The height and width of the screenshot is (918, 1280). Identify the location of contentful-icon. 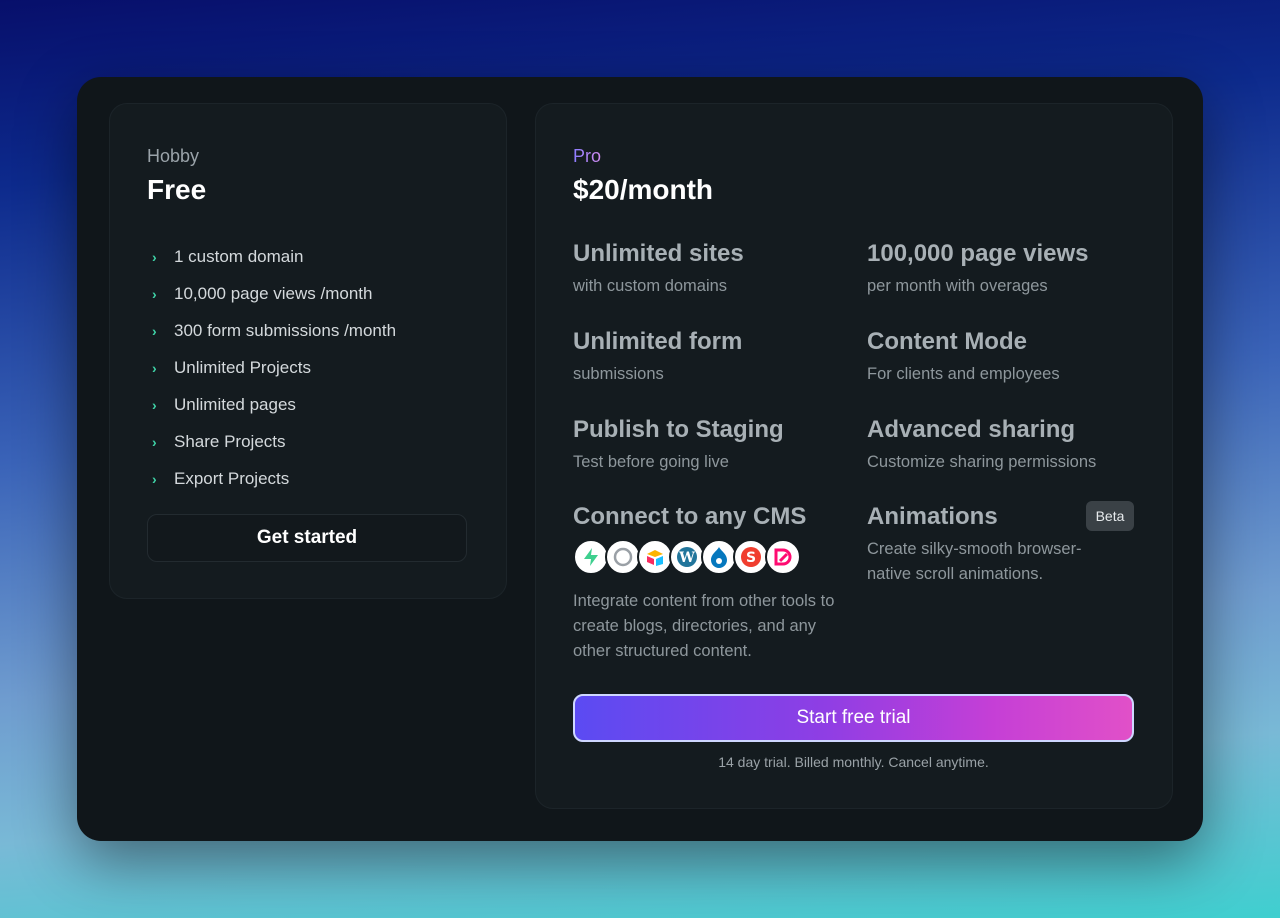
(623, 557).